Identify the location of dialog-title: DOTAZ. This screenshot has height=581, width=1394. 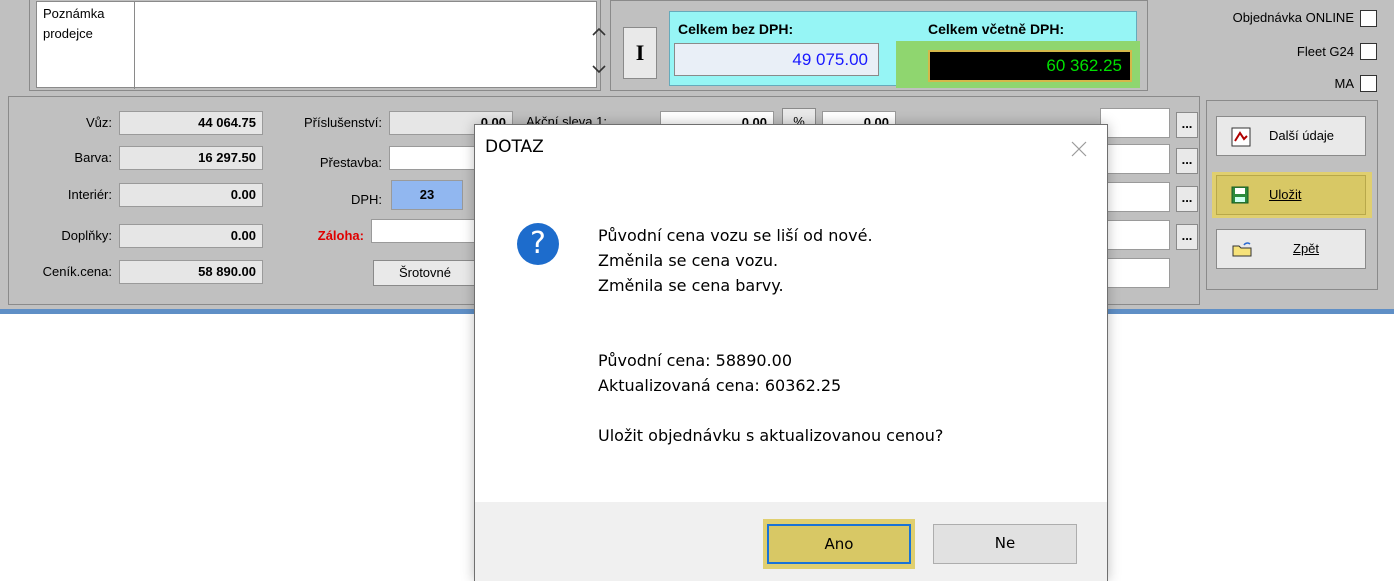
(514, 147).